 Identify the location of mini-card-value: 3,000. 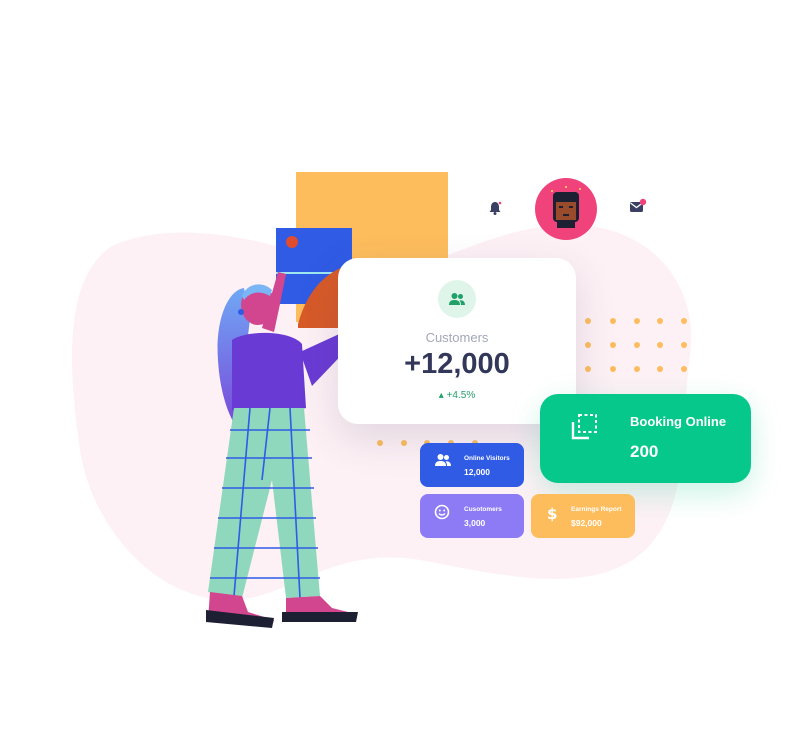
(475, 523).